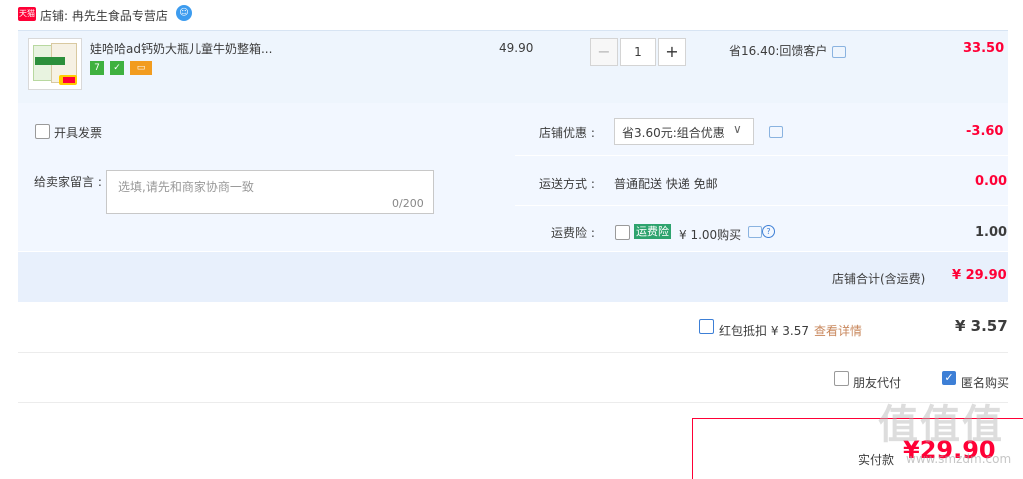 Image resolution: width=1023 pixels, height=479 pixels. I want to click on product-thumbnail, so click(55, 64).